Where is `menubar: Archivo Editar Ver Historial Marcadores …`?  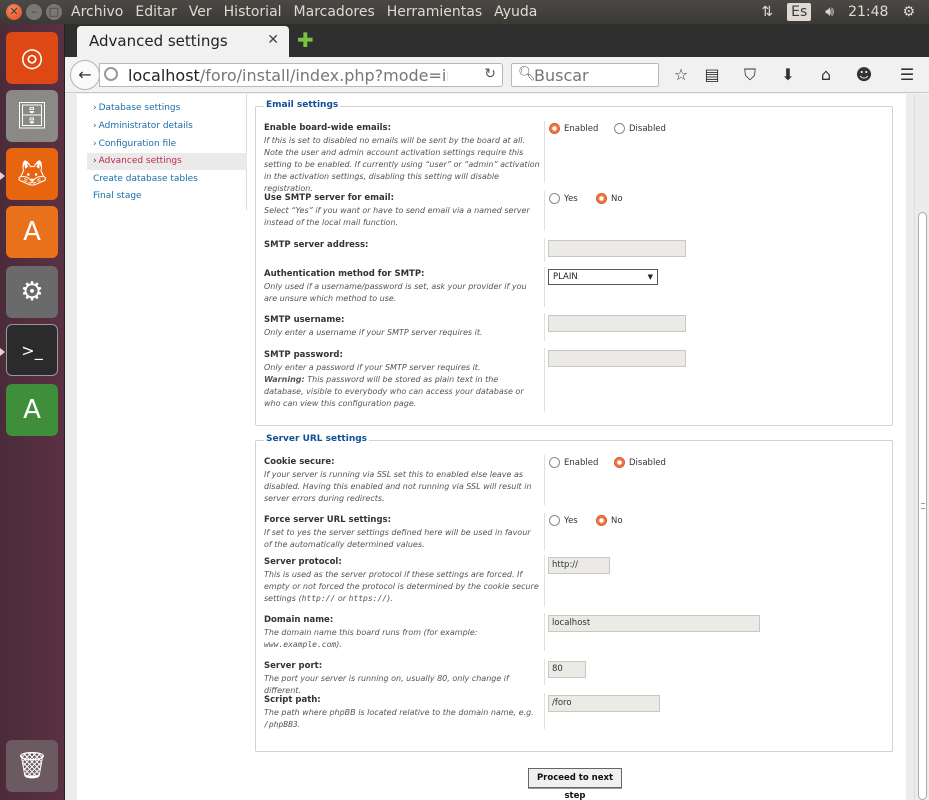 menubar: Archivo Editar Ver Historial Marcadores … is located at coordinates (310, 12).